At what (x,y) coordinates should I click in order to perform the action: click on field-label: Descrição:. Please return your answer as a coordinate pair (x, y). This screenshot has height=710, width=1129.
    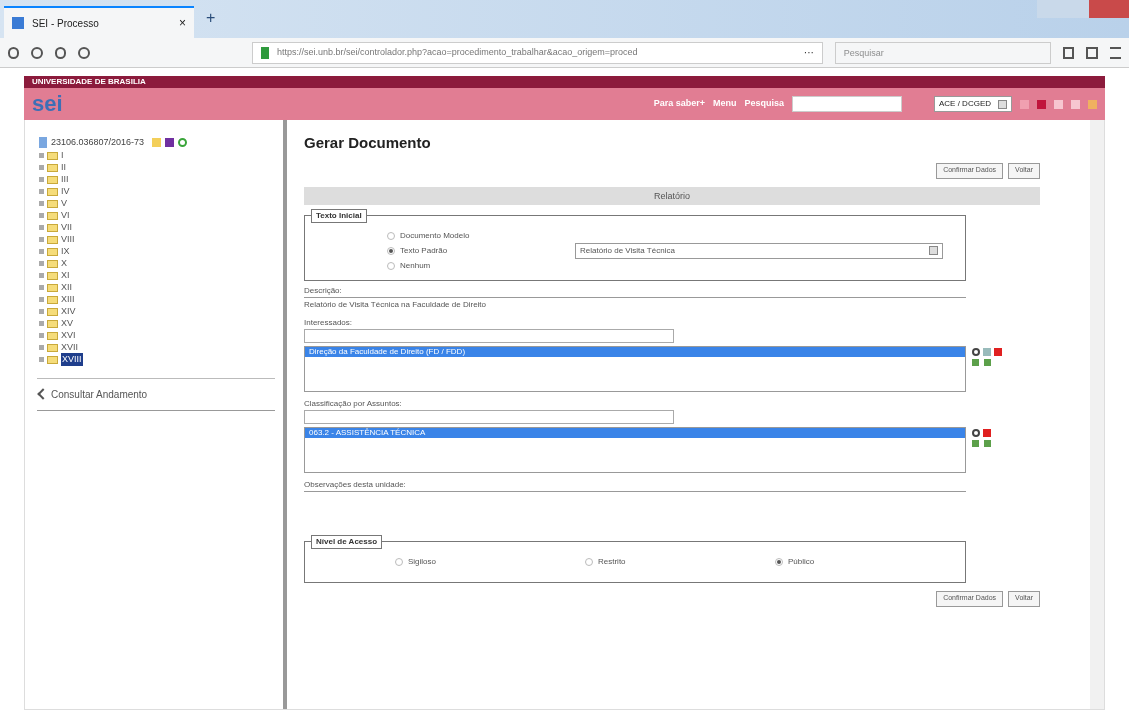
    Looking at the image, I should click on (323, 290).